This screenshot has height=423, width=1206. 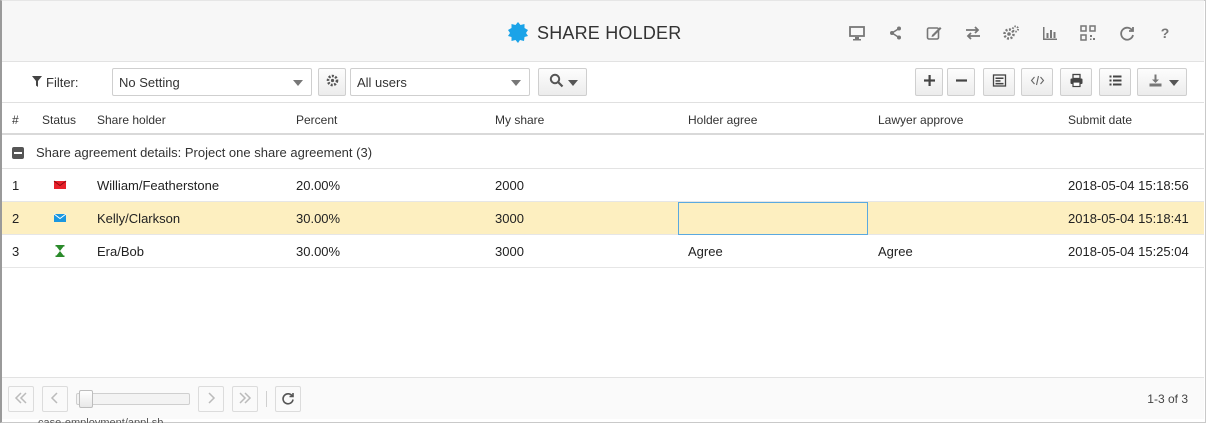 I want to click on gear-badge-icon, so click(x=518, y=33).